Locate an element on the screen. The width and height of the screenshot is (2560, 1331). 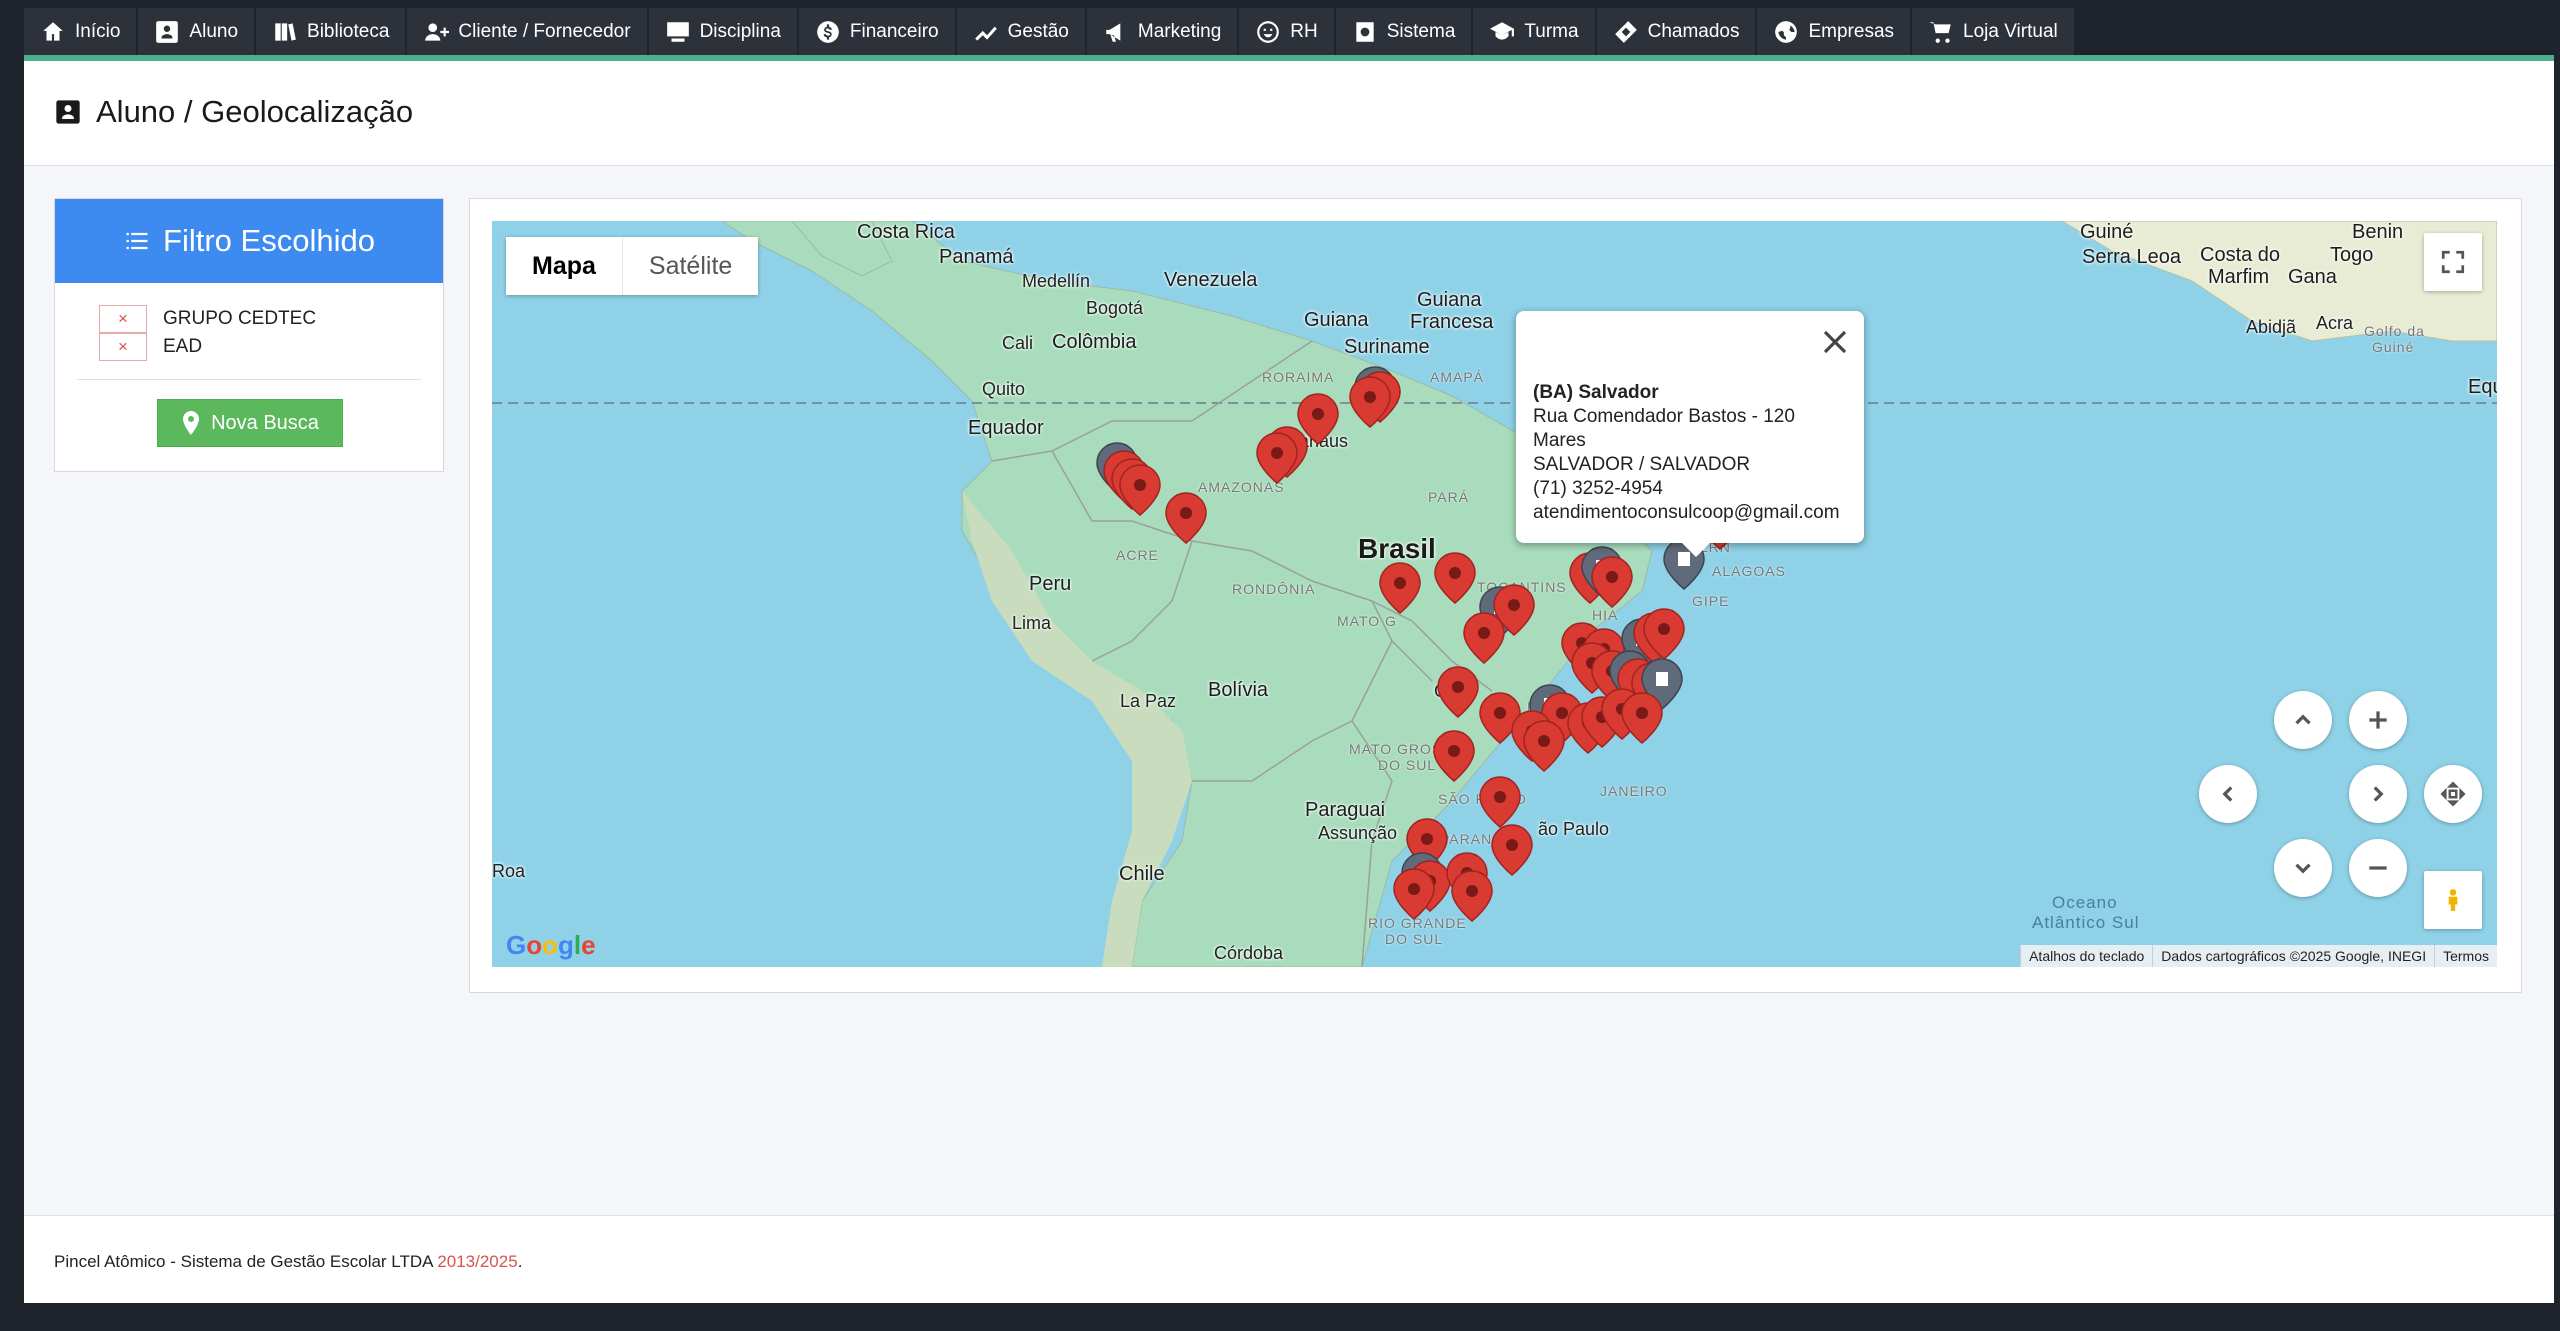
new-search-button: Nova Busca is located at coordinates (250, 423).